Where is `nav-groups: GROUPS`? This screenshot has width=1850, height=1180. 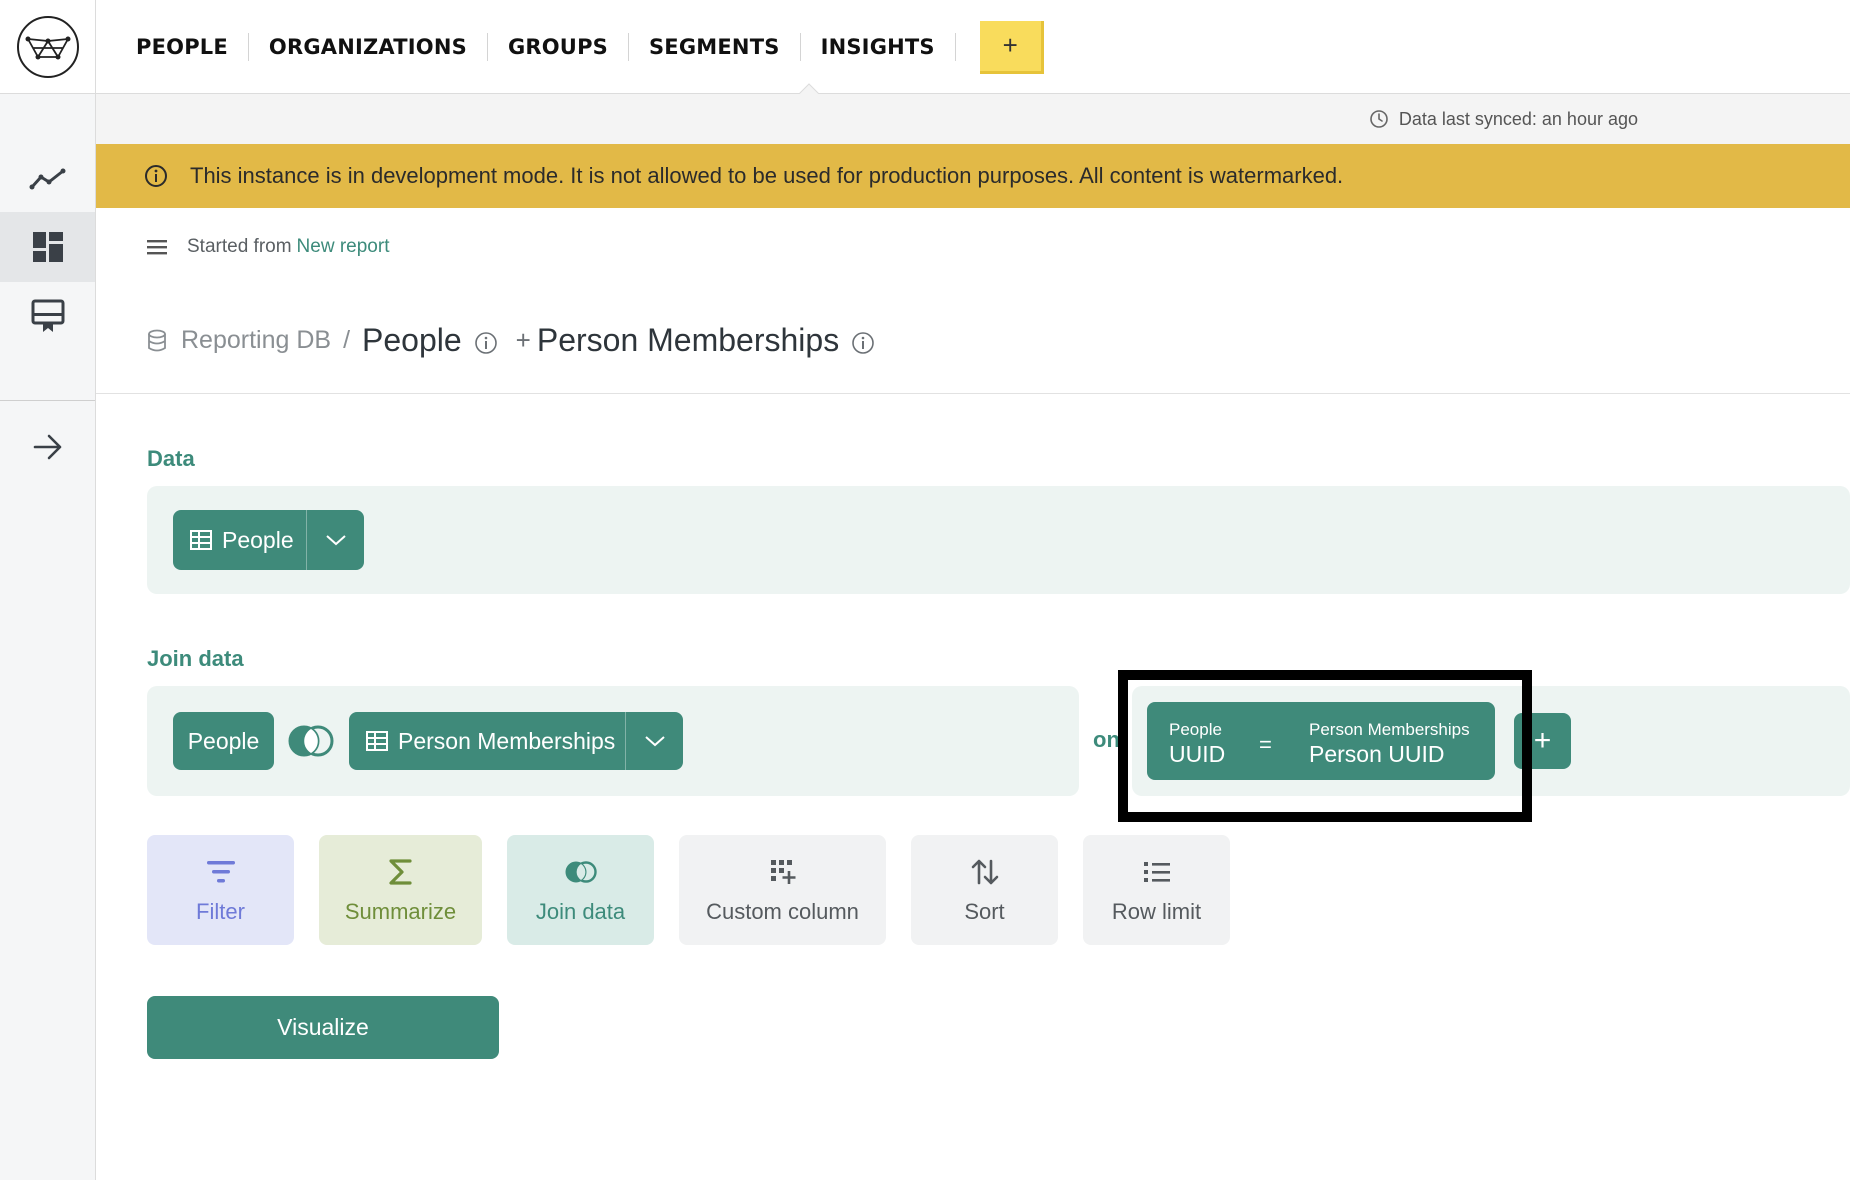 nav-groups: GROUPS is located at coordinates (558, 47).